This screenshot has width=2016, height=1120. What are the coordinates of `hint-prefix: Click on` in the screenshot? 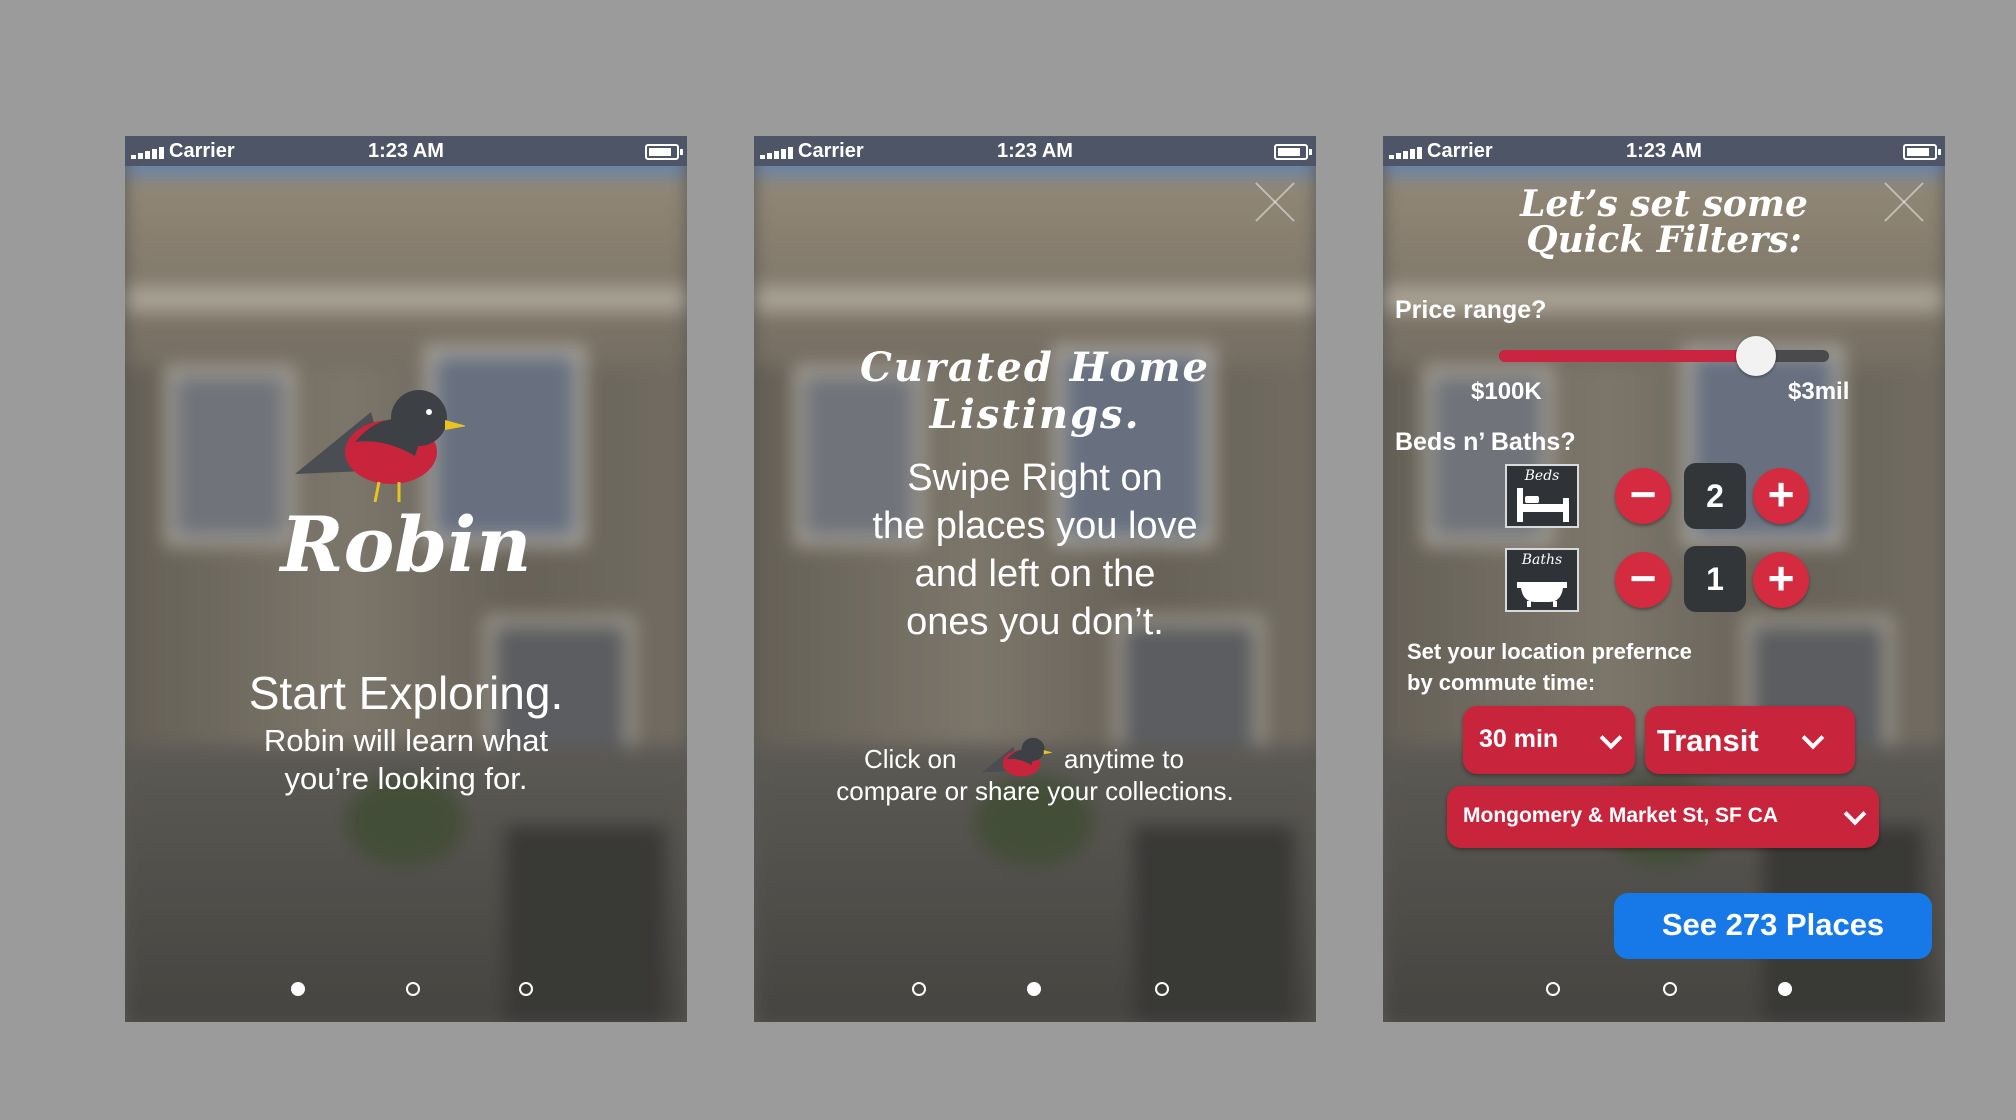 It's located at (910, 759).